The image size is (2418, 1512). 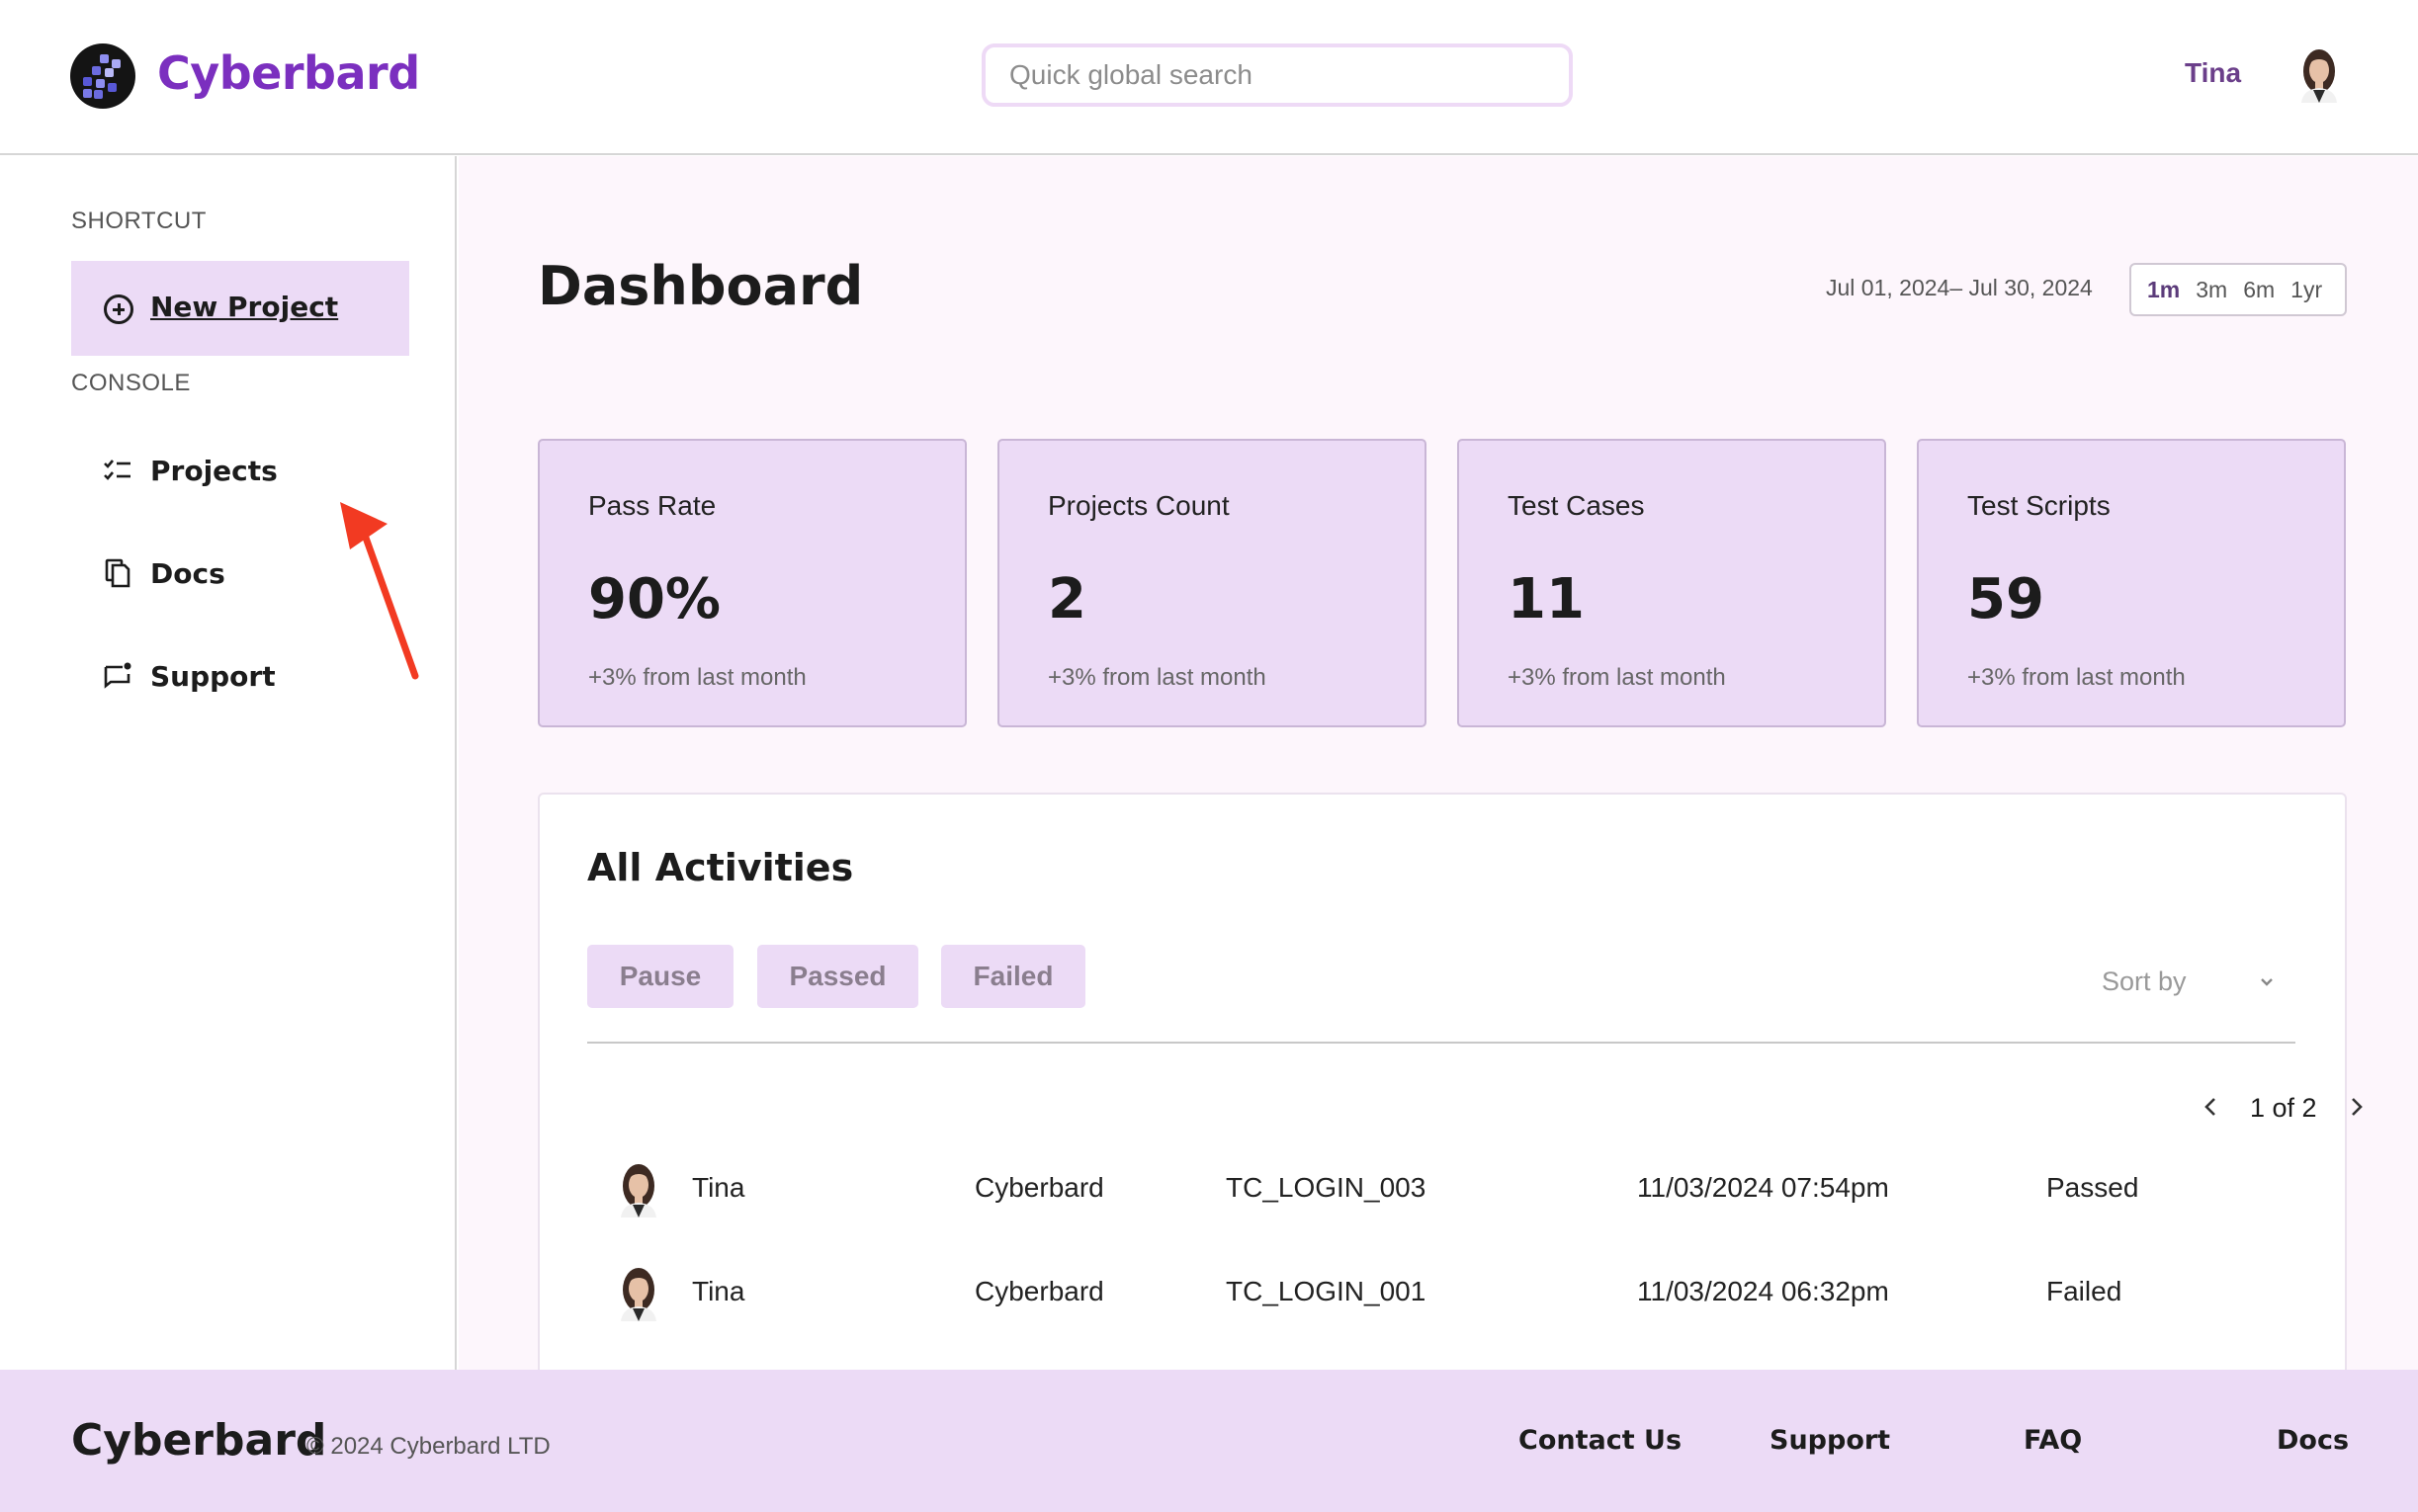 I want to click on row-test-case: TC_LOGIN_003, so click(x=1326, y=1187).